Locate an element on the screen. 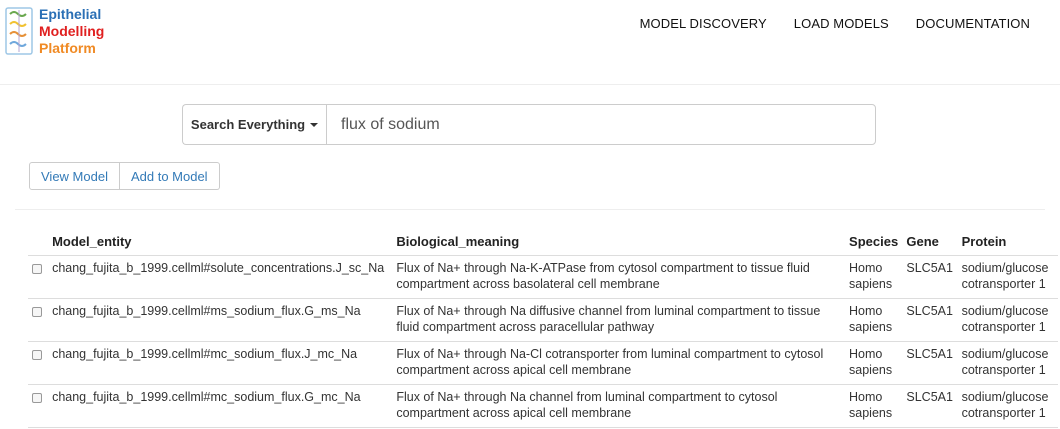 This screenshot has height=429, width=1060. caret-down-icon is located at coordinates (314, 124).